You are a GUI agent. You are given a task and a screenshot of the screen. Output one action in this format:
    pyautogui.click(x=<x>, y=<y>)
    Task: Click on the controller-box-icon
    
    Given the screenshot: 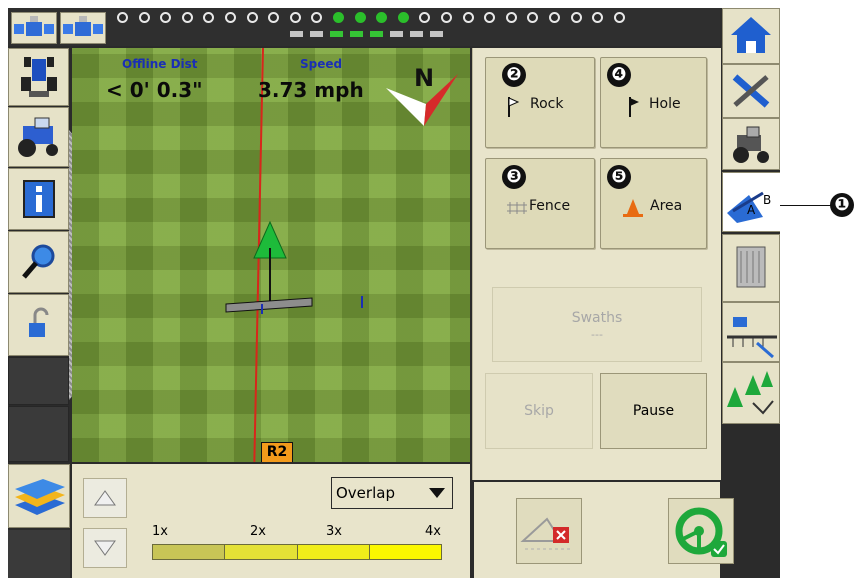 What is the action you would take?
    pyautogui.click(x=751, y=267)
    